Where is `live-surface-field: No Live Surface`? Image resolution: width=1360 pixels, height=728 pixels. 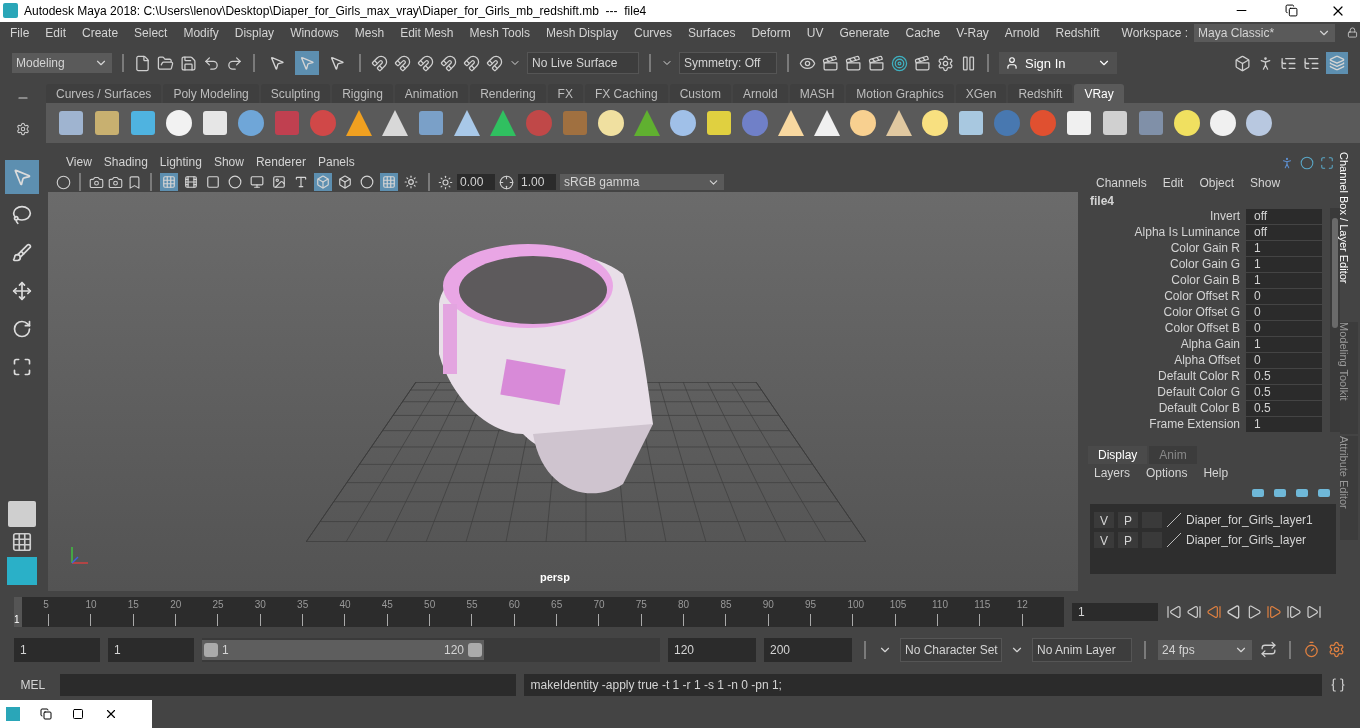
live-surface-field: No Live Surface is located at coordinates (583, 63).